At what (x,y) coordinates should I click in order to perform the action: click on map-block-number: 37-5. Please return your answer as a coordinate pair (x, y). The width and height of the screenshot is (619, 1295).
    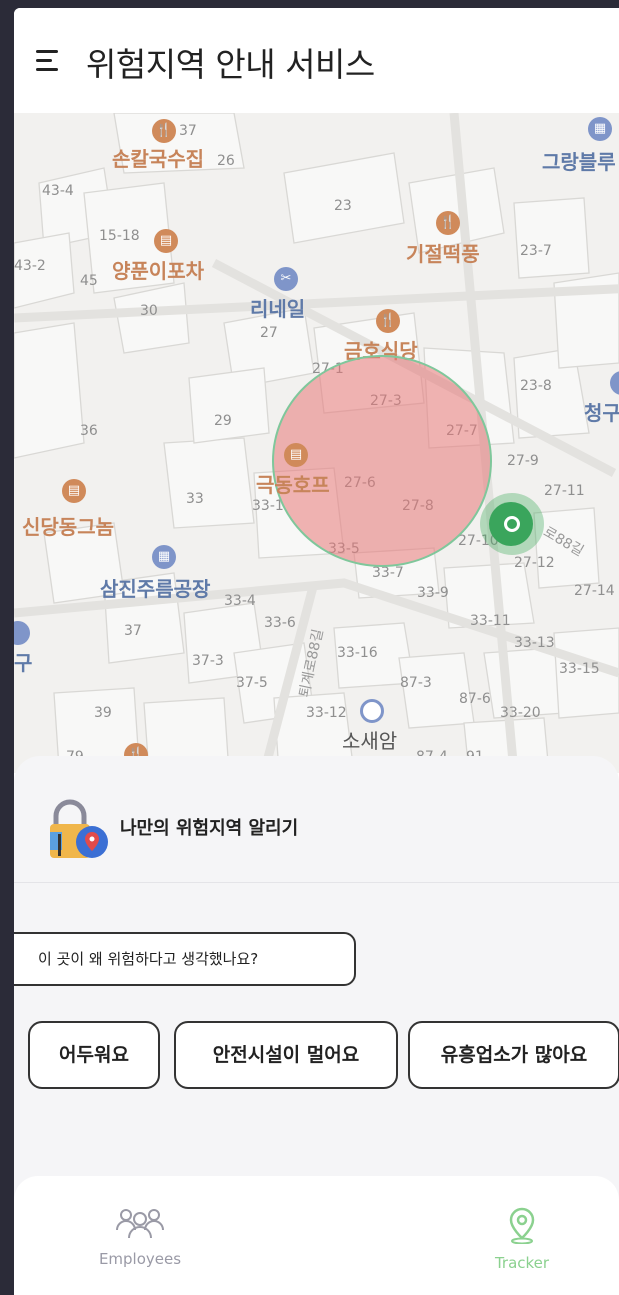
    Looking at the image, I should click on (252, 683).